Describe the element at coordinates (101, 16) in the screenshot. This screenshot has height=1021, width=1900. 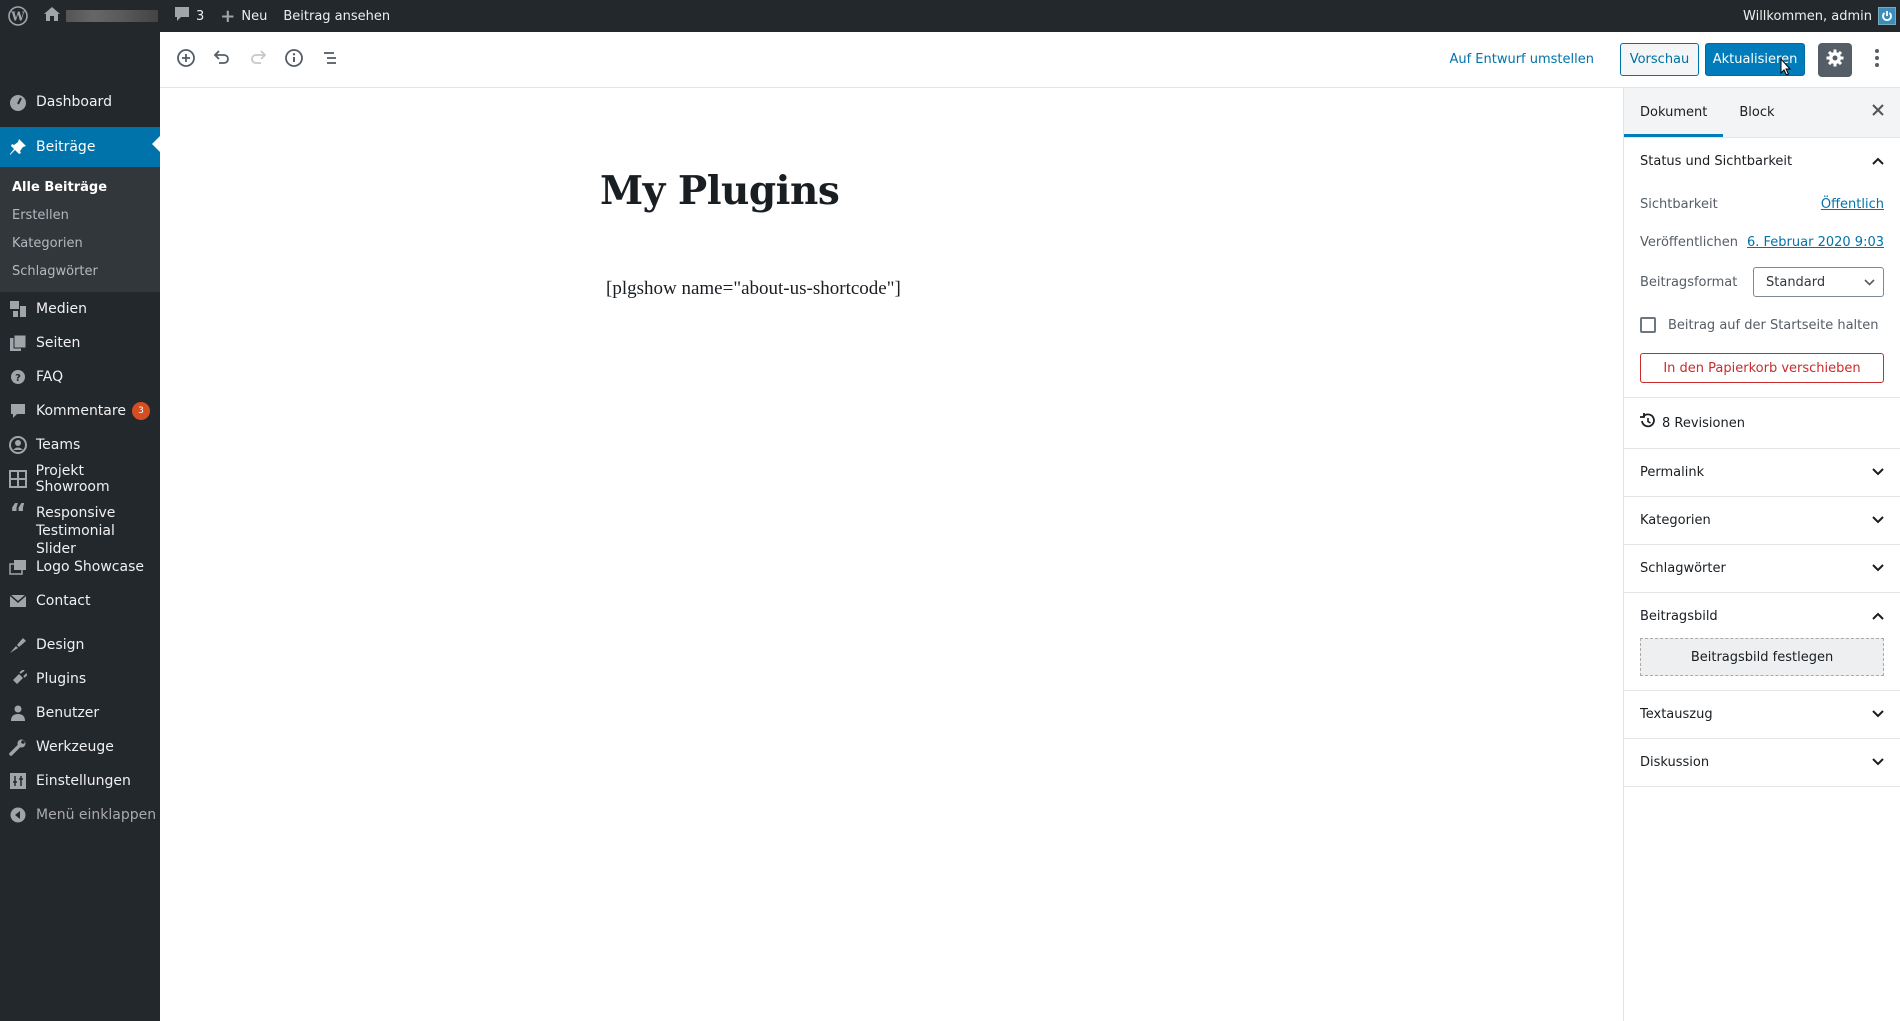
I see `site-name-link` at that location.